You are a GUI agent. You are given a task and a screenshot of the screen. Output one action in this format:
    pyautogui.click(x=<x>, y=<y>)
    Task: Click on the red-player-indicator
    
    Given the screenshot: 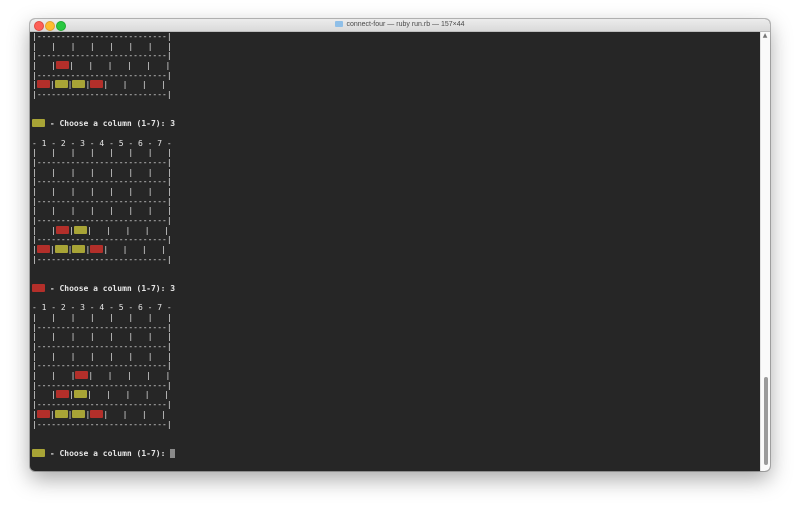 What is the action you would take?
    pyautogui.click(x=38, y=287)
    